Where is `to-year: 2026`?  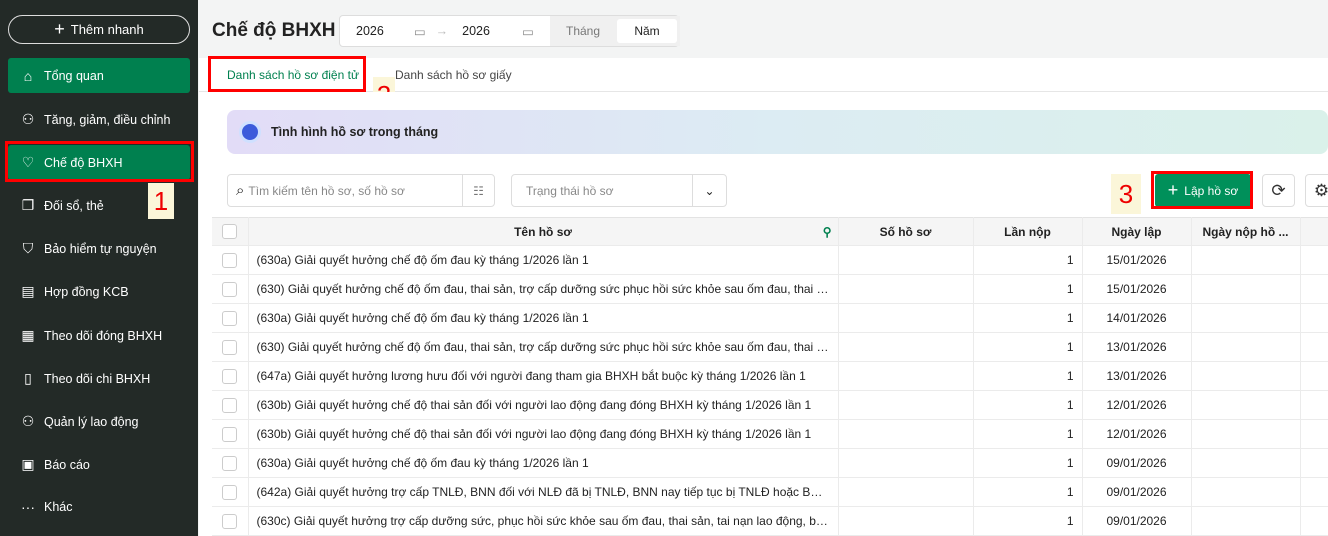 to-year: 2026 is located at coordinates (476, 31).